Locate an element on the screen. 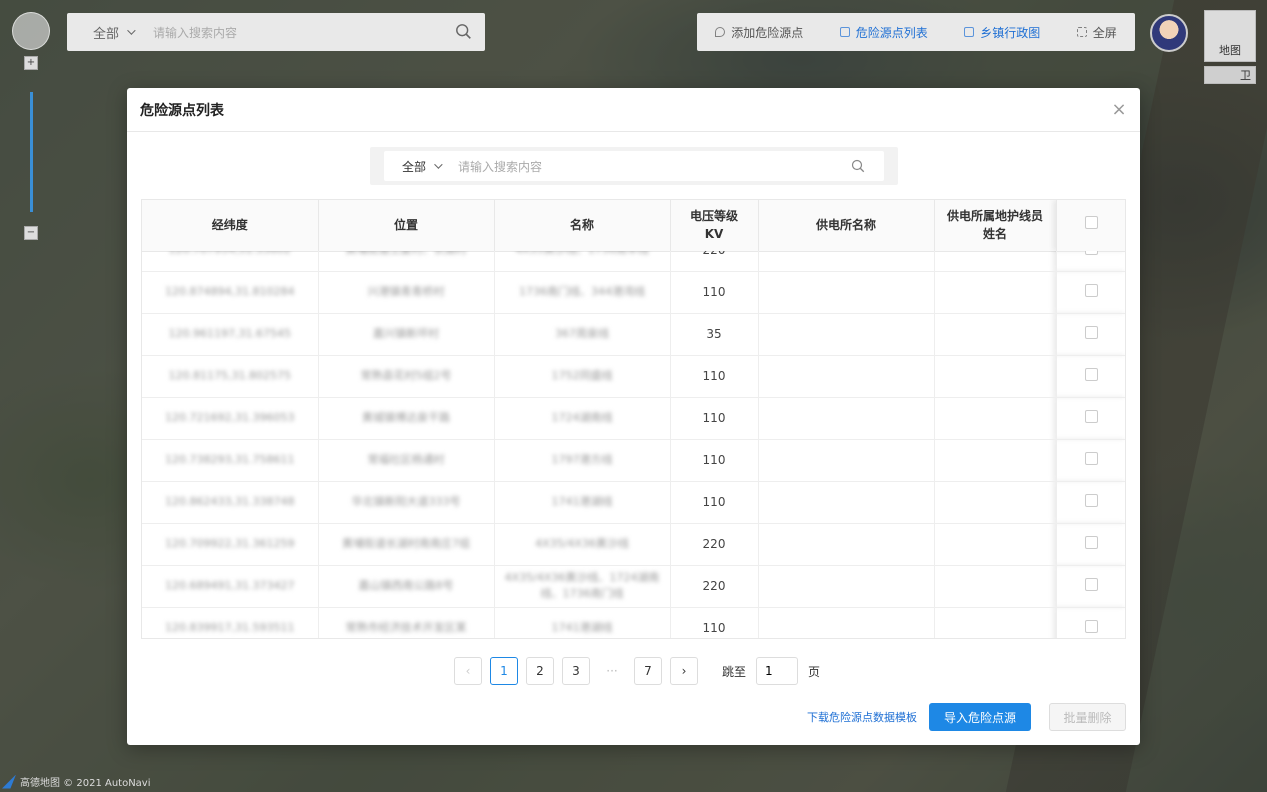 This screenshot has width=1267, height=792. column-header-guard: 供电所属地护线员姓名 is located at coordinates (995, 226).